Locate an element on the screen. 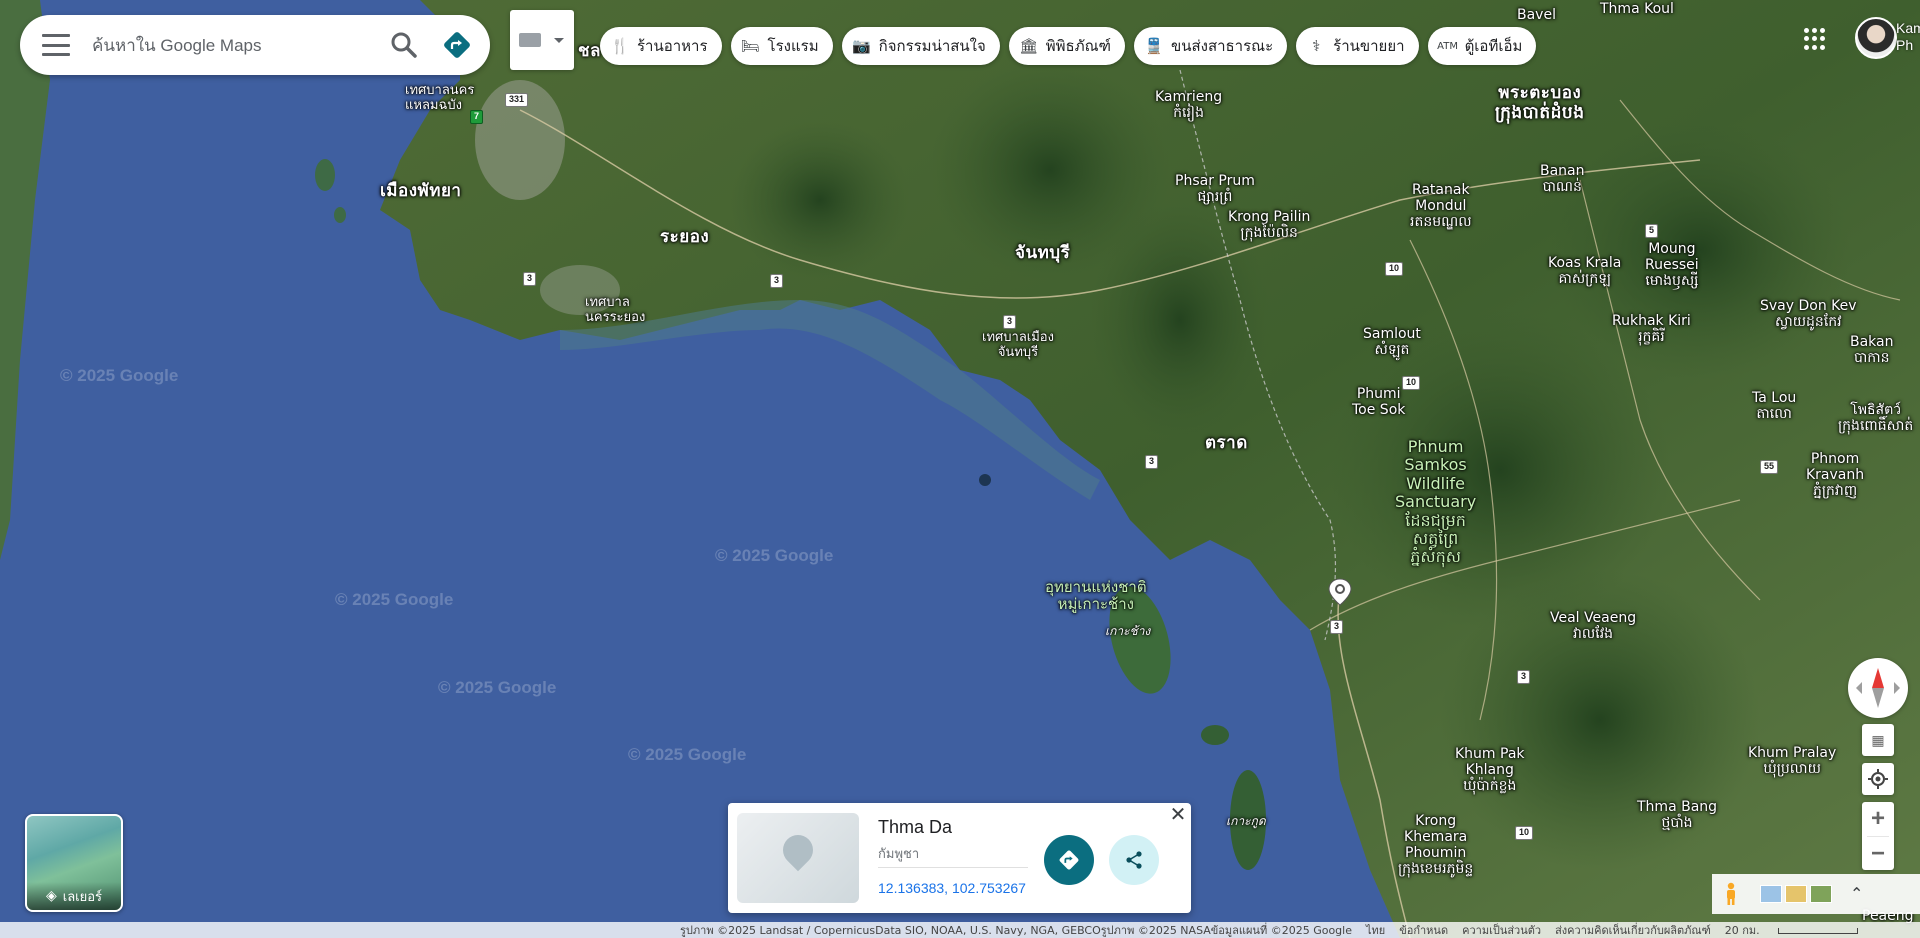 Image resolution: width=1920 pixels, height=938 pixels. chip-pharmacies: ⚕ ร้านขายยา is located at coordinates (1357, 46).